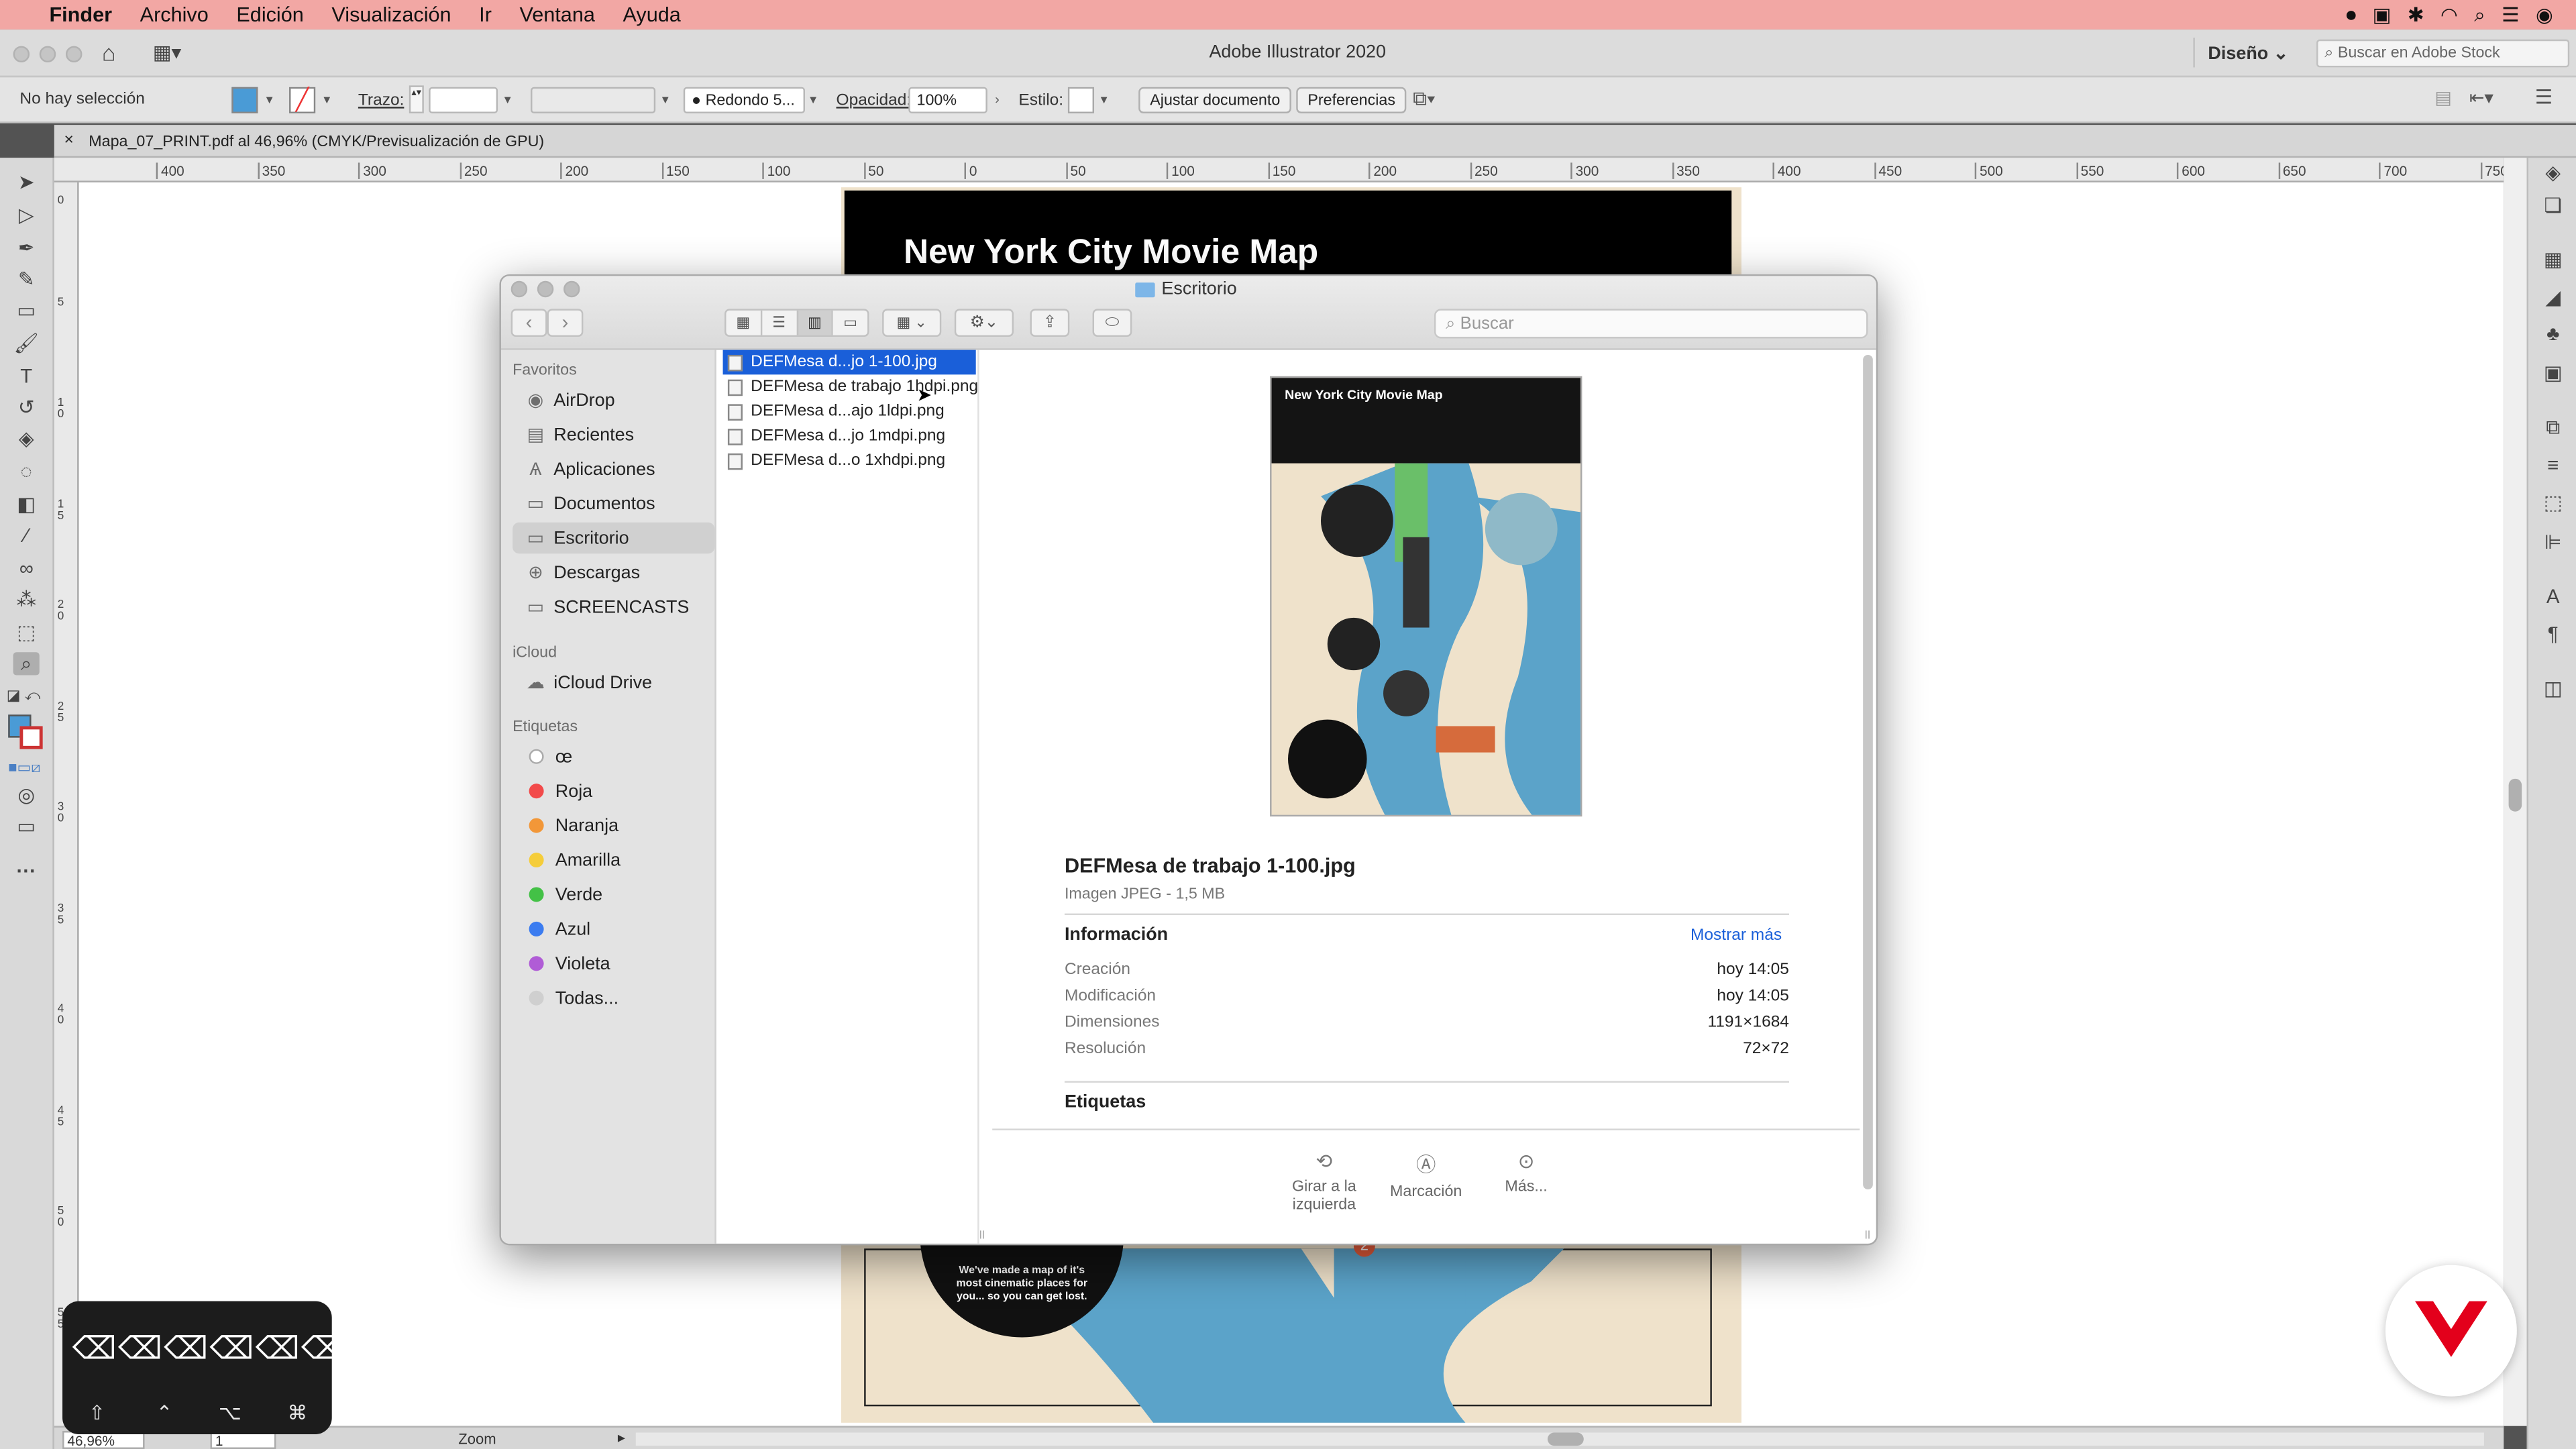 The image size is (2576, 1449). What do you see at coordinates (613, 860) in the screenshot?
I see `sidebar-tag-amarilla: Amarilla` at bounding box center [613, 860].